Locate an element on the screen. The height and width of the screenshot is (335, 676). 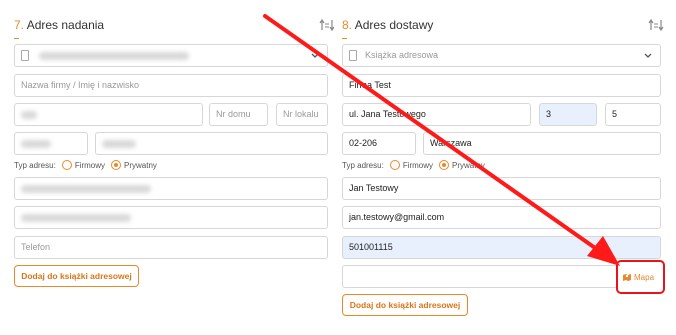
delivery-city-input: Warszawa is located at coordinates (542, 143).